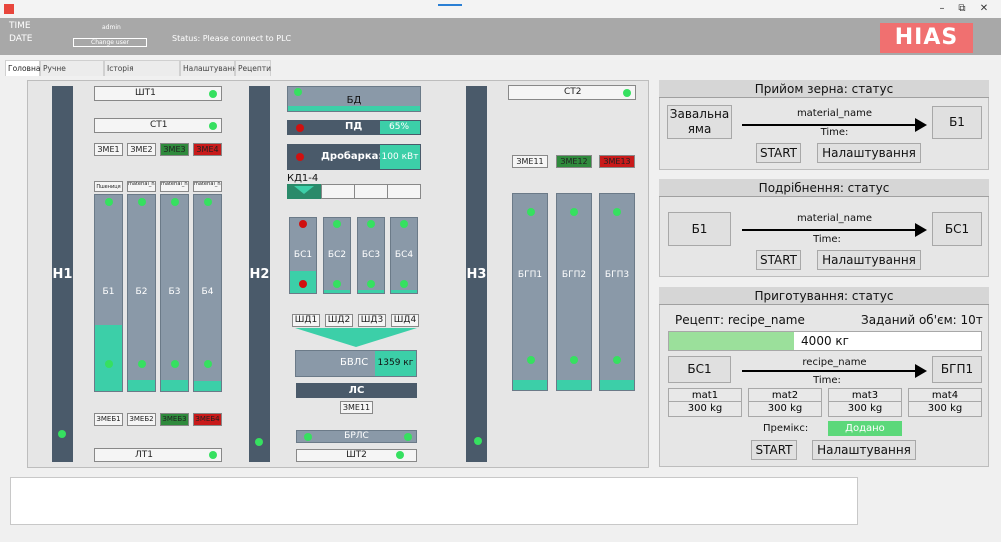 The image size is (1001, 542). Describe the element at coordinates (356, 407) in the screenshot. I see `valve-zme11-mid: ЗМЕ11` at that location.